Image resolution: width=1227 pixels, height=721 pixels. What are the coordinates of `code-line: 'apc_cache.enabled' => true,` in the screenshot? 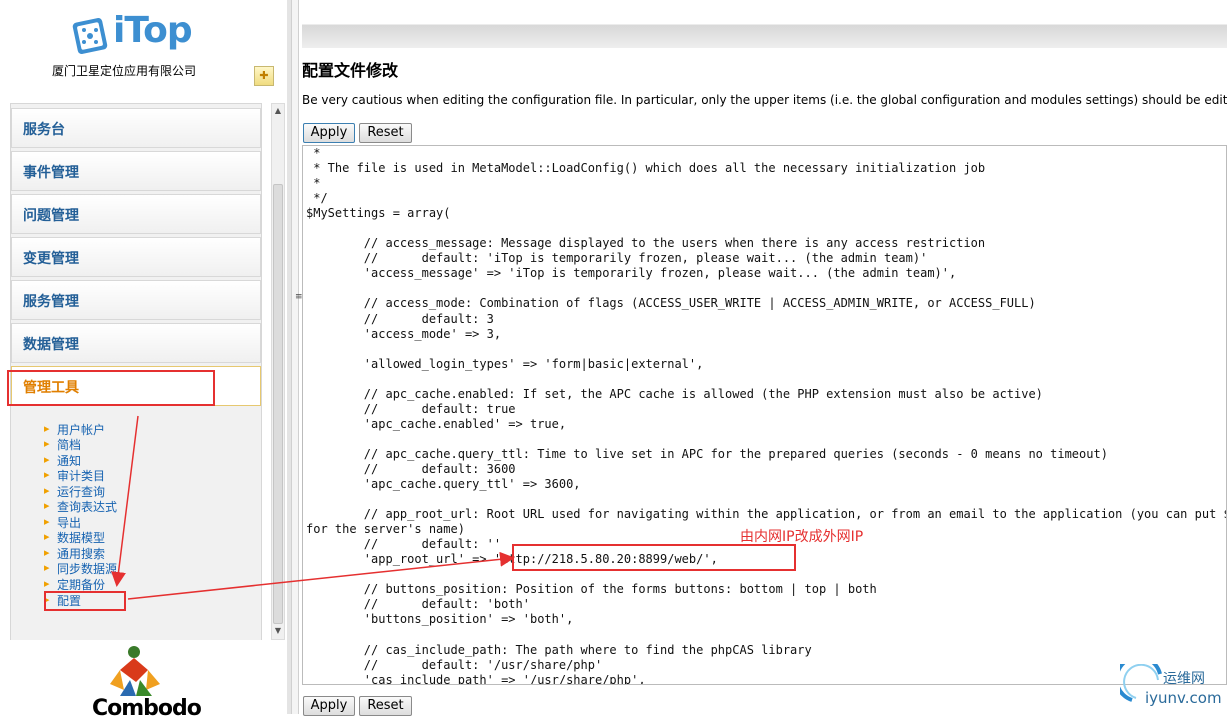 It's located at (436, 423).